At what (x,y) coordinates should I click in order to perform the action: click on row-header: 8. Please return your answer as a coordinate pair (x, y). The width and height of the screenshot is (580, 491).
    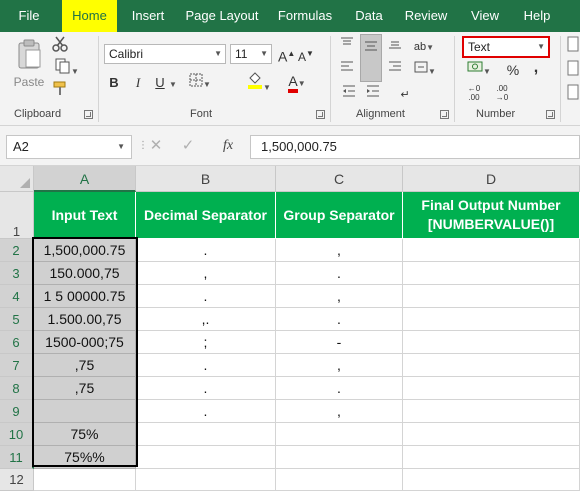
    Looking at the image, I should click on (17, 388).